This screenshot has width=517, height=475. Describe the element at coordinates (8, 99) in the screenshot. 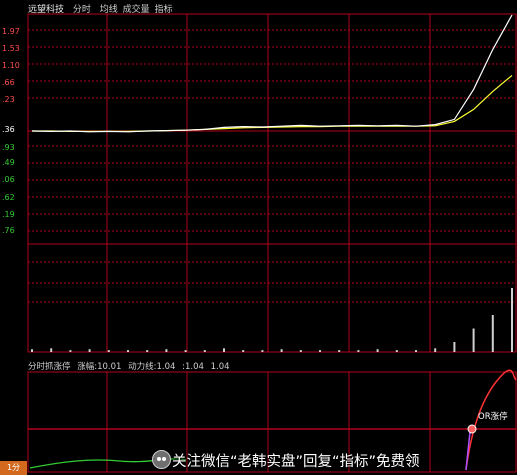

I see `price-tick-label: .23` at that location.